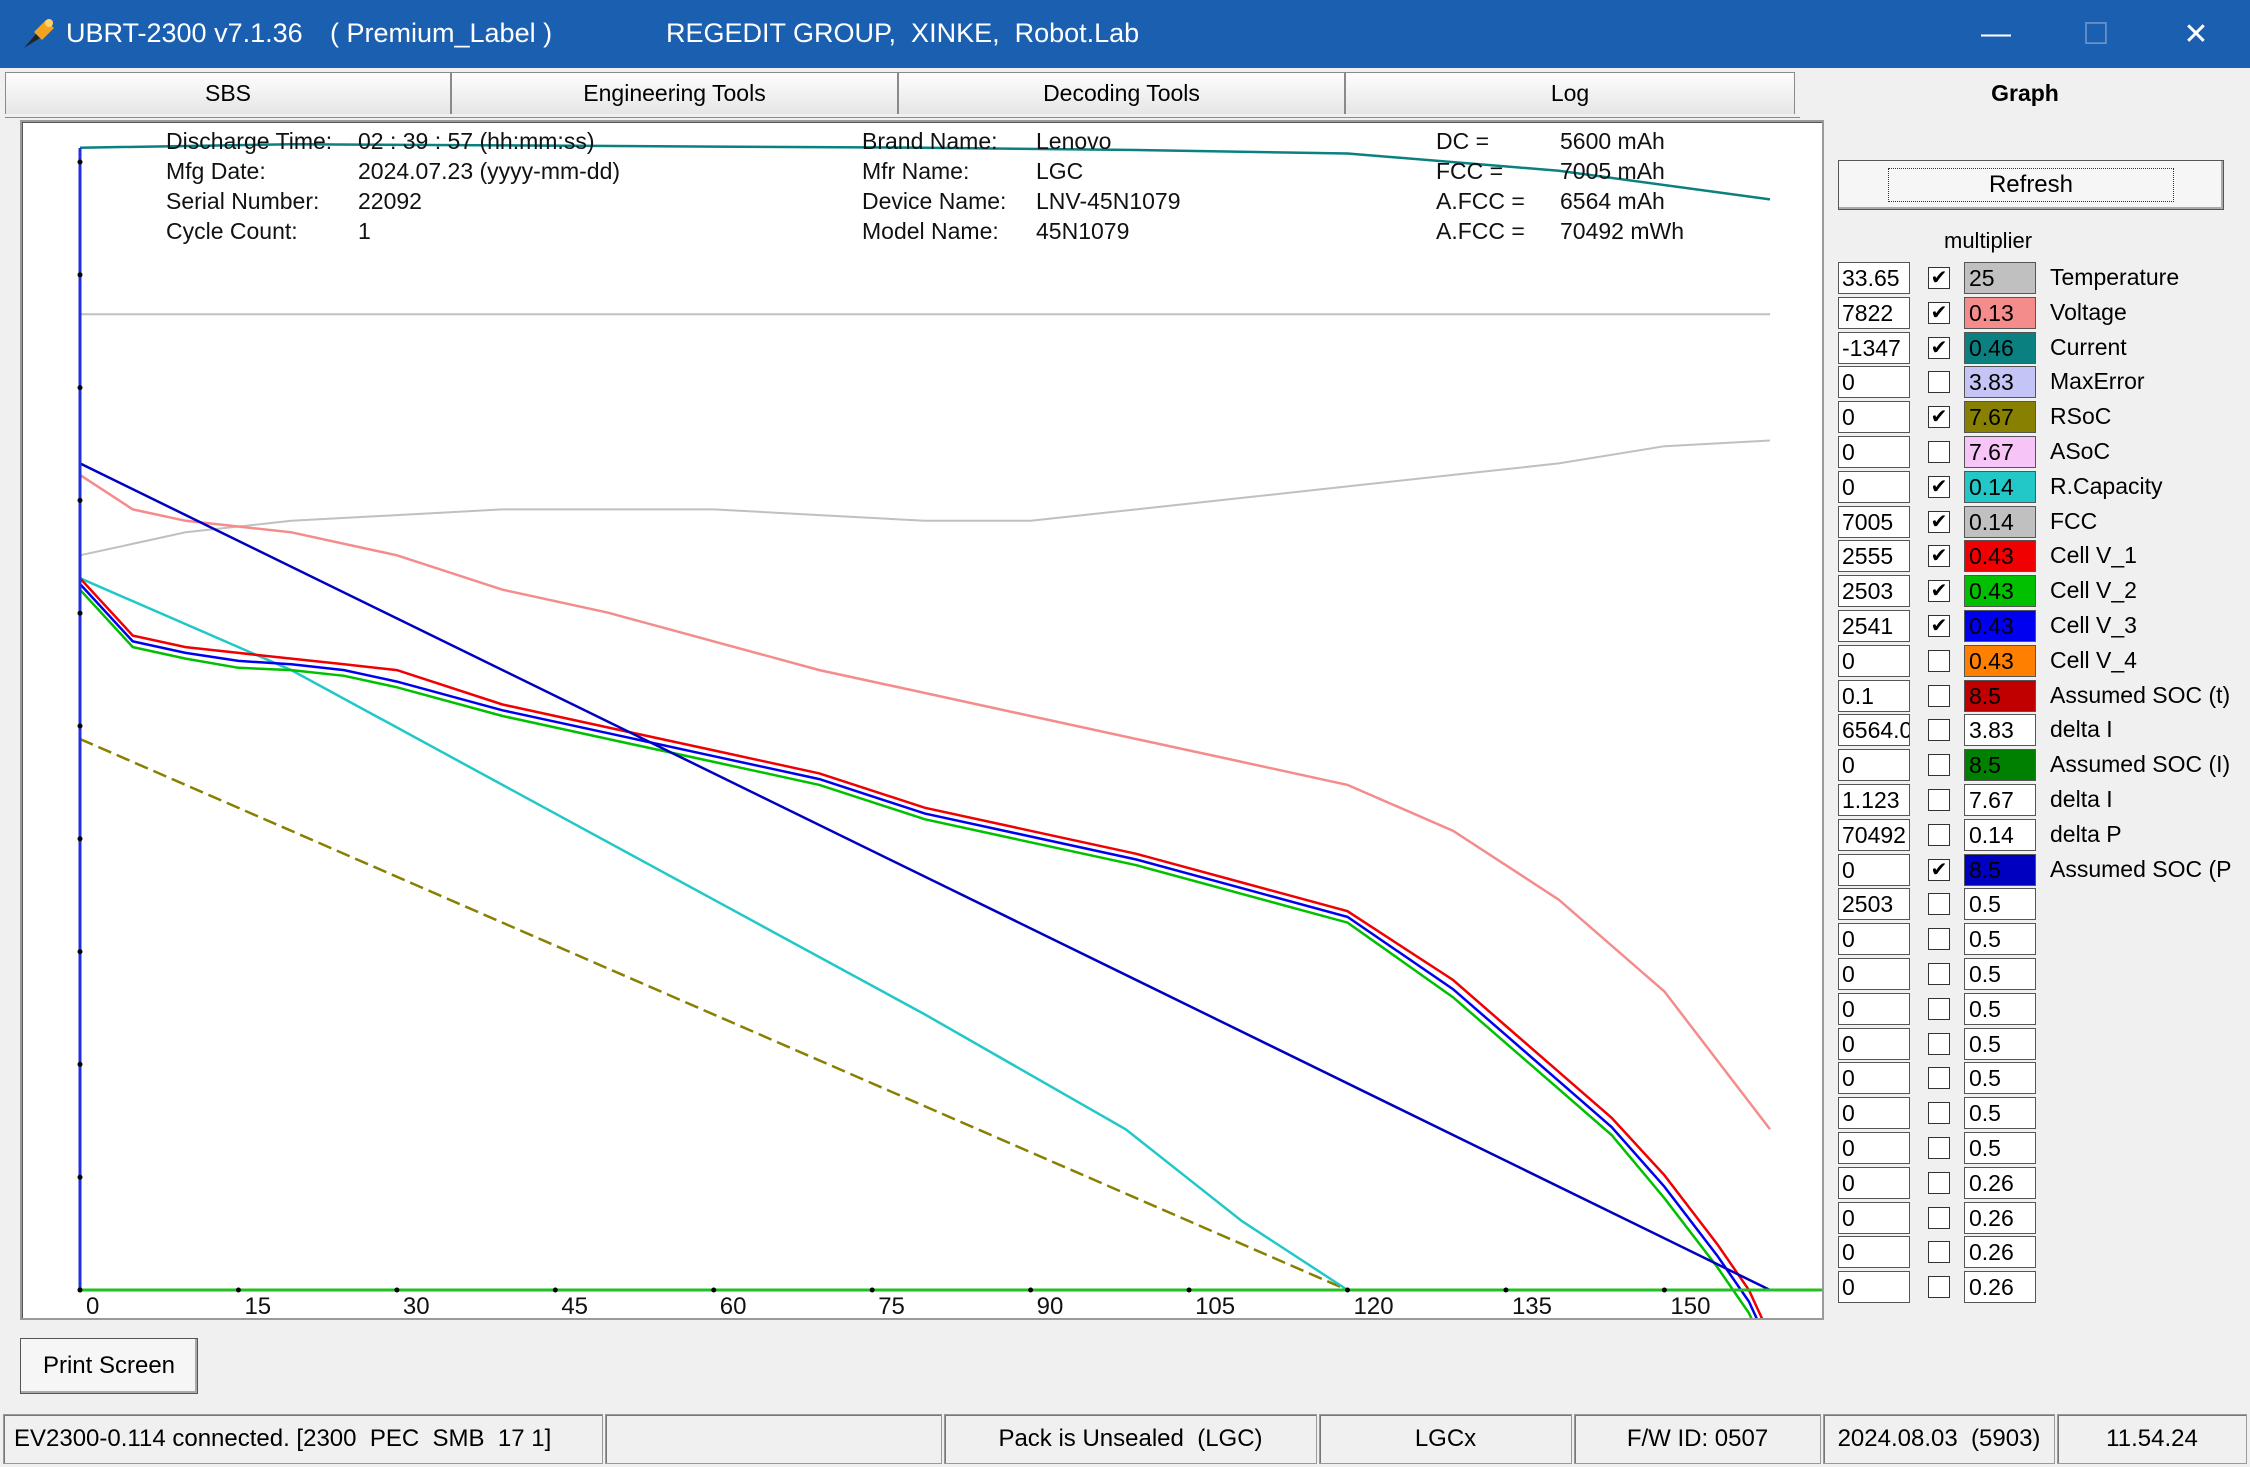  Describe the element at coordinates (1108, 201) in the screenshot. I see `device-name-value: LNV-45N1079` at that location.